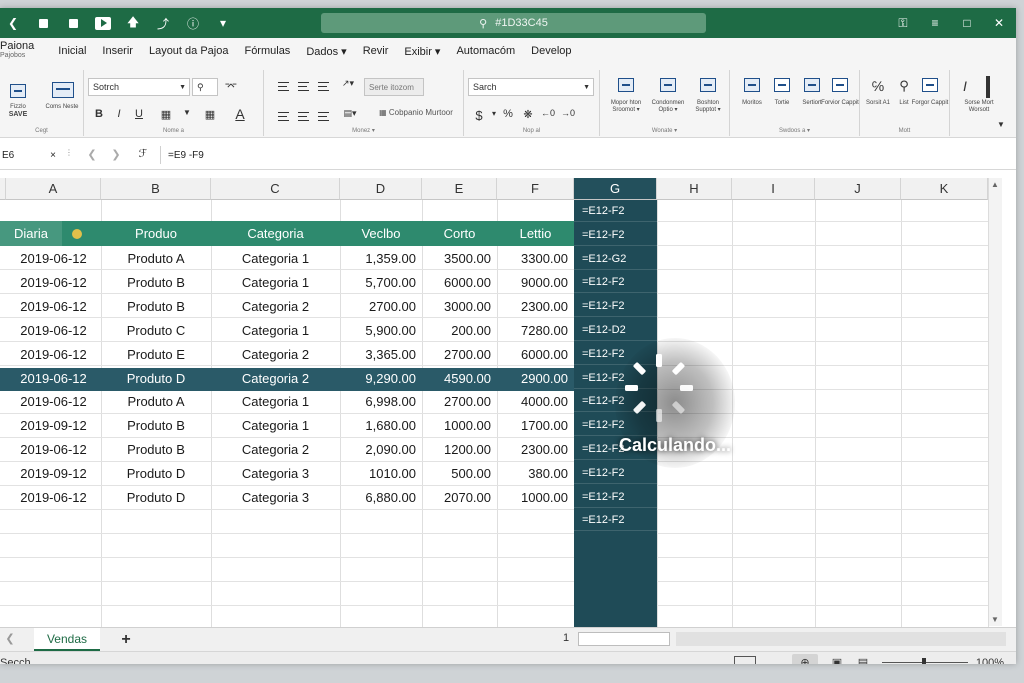 The width and height of the screenshot is (1024, 683). Describe the element at coordinates (73, 23) in the screenshot. I see `autosave-square-icon` at that location.